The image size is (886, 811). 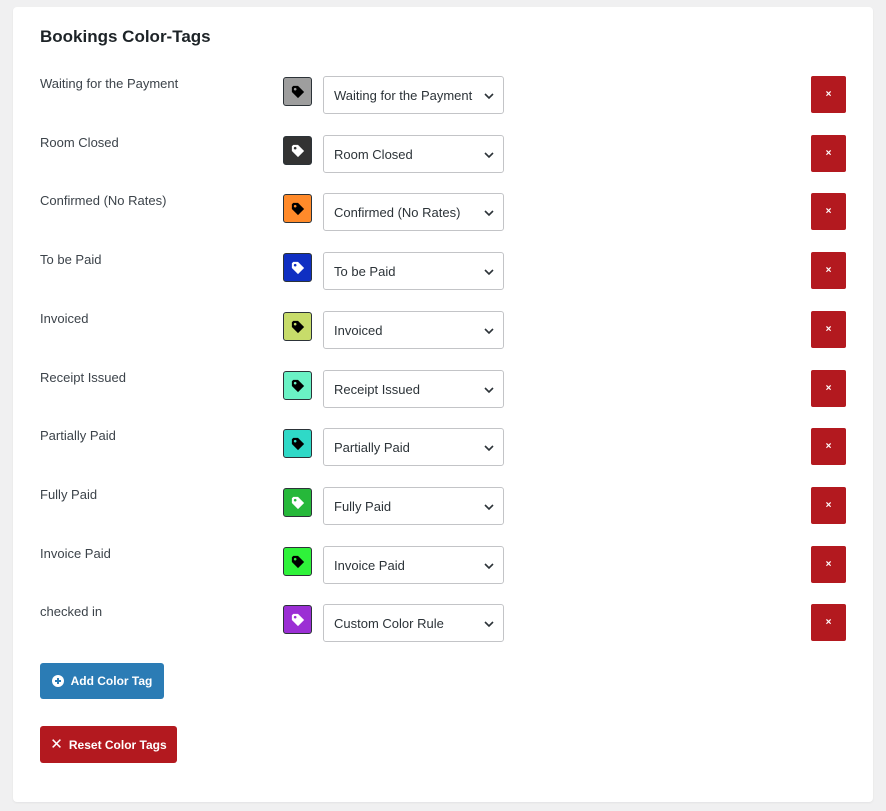 I want to click on color-tag-row: checked in Custom Color Rule ×, so click(x=443, y=623).